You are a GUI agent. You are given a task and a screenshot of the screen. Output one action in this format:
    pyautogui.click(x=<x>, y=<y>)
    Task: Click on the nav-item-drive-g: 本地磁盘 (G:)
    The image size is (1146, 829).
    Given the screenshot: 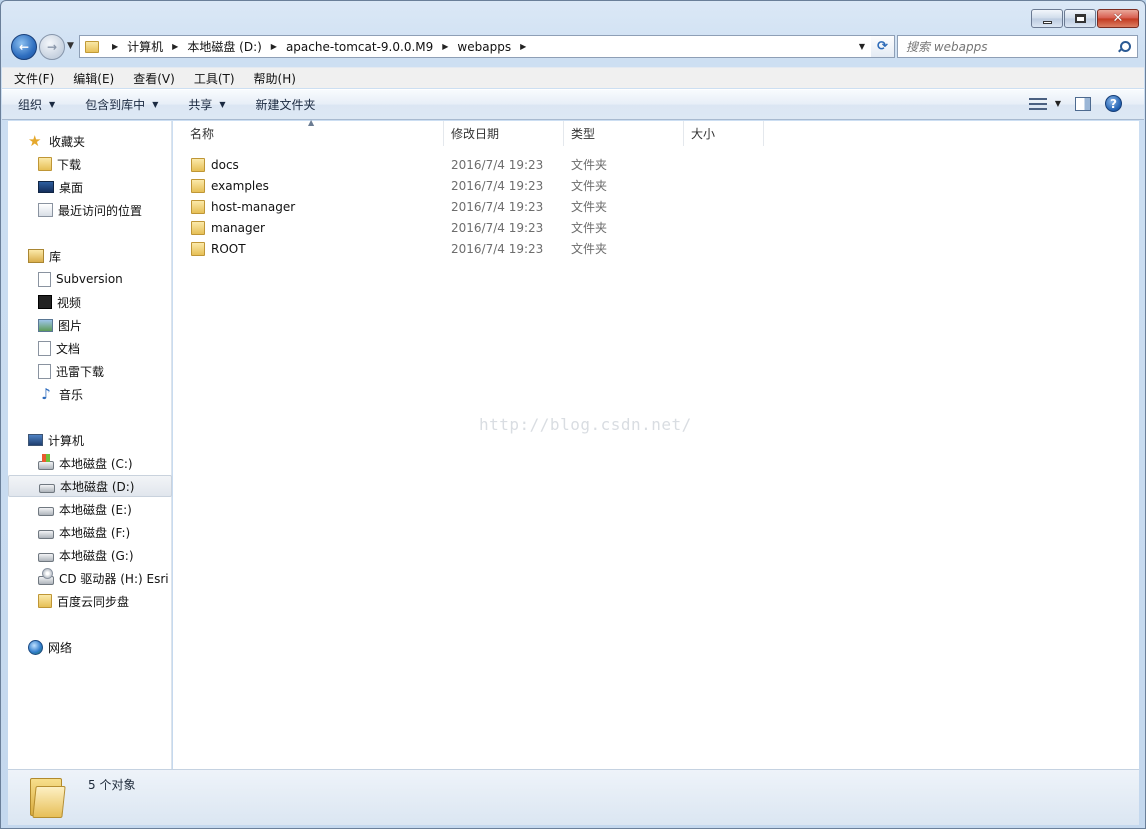 What is the action you would take?
    pyautogui.click(x=90, y=555)
    